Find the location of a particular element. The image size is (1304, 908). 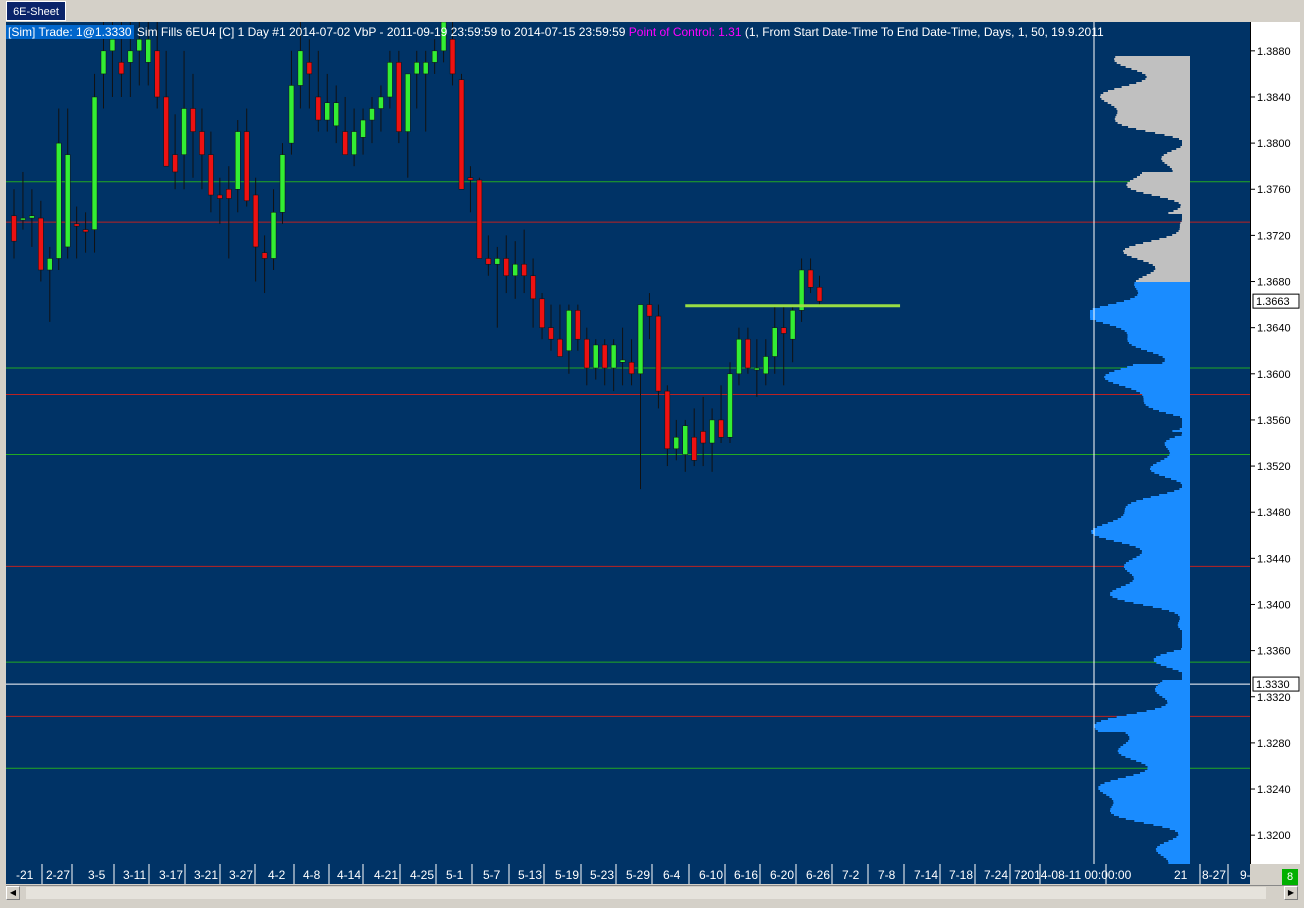

y-tick-label: 1.3640 is located at coordinates (1274, 329).